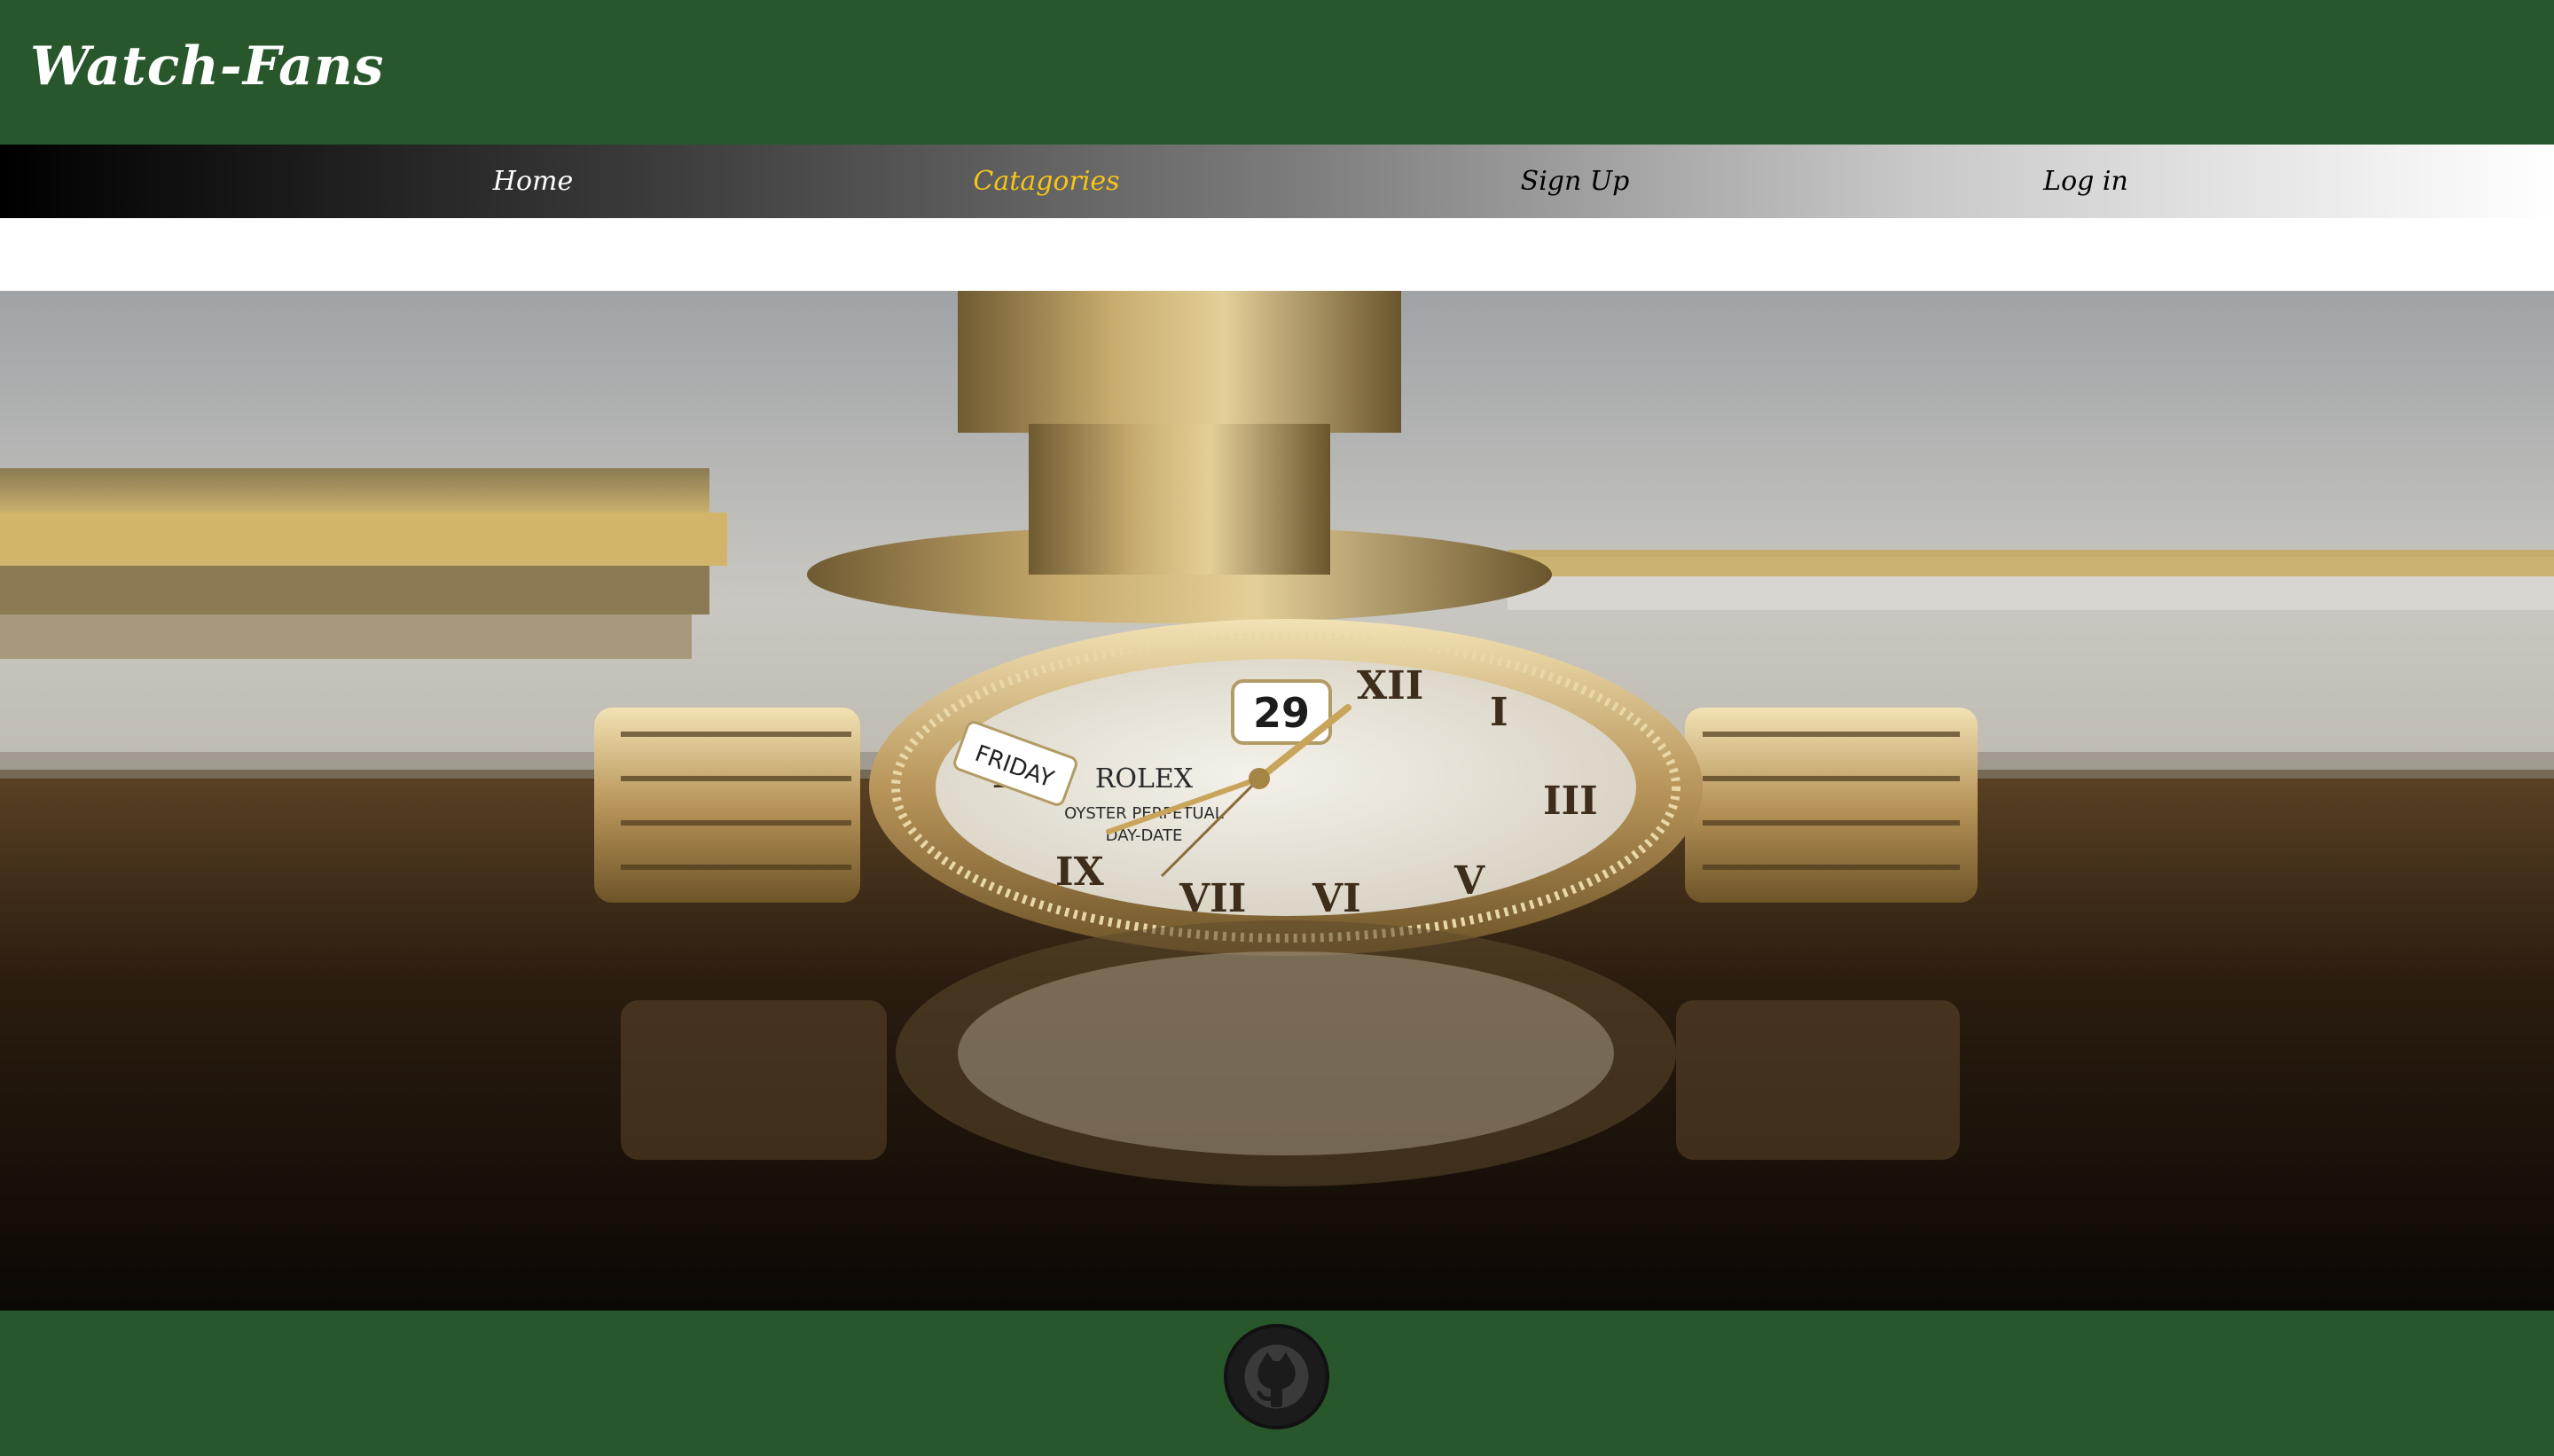 This screenshot has height=1456, width=2554. What do you see at coordinates (1499, 712) in the screenshot?
I see `svg-text: I` at bounding box center [1499, 712].